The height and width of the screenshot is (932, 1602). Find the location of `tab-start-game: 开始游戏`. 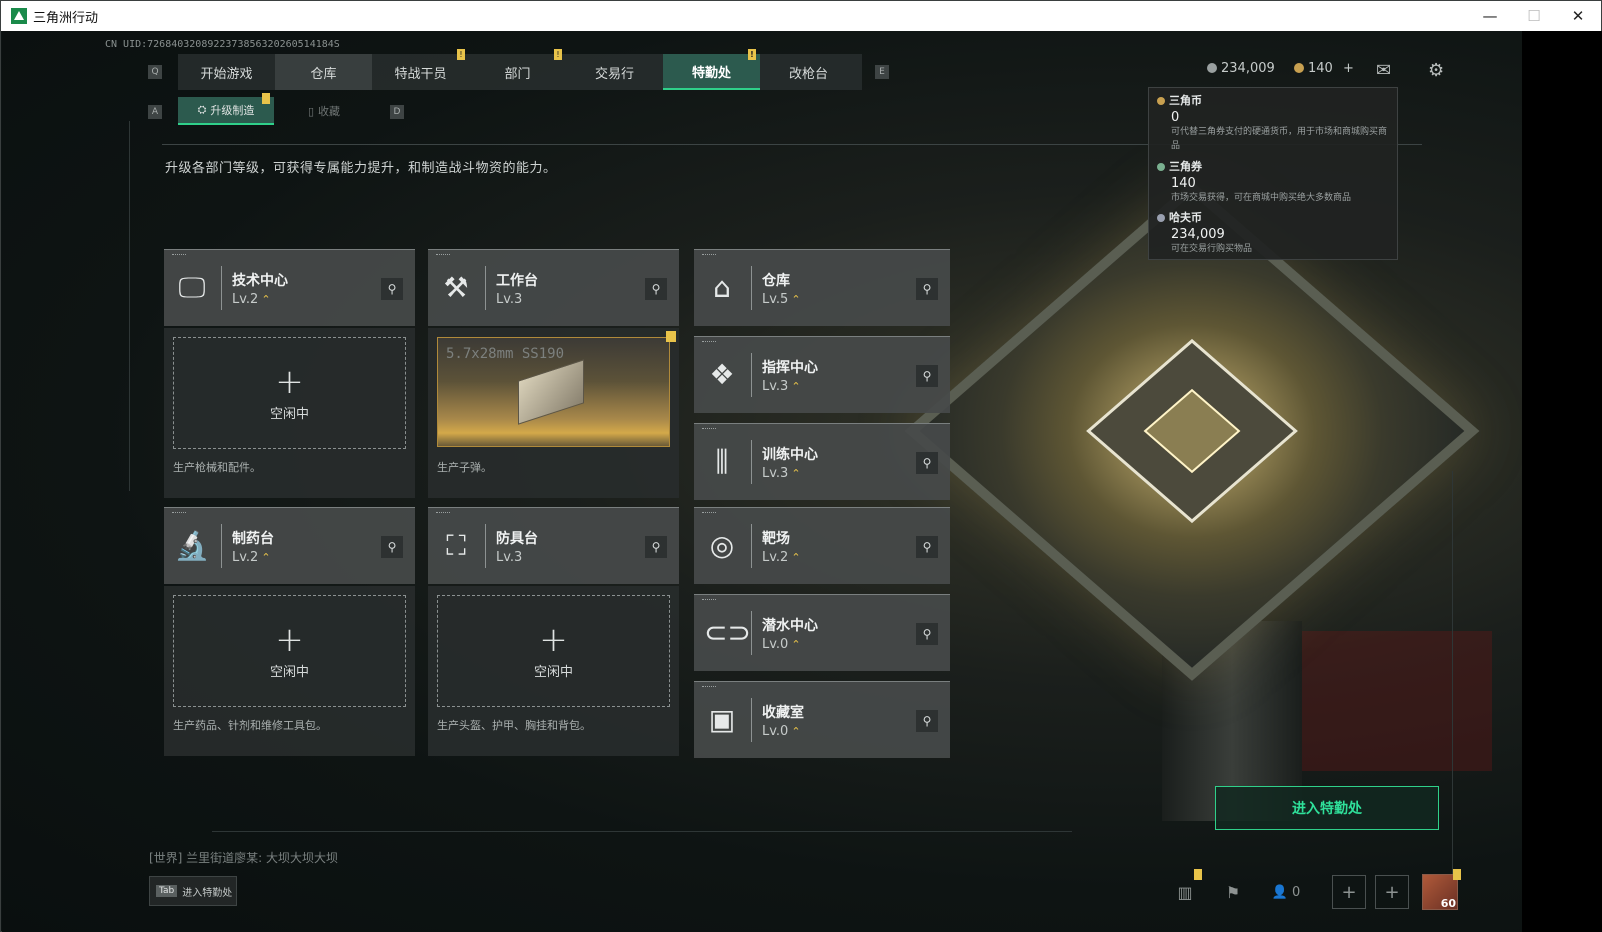

tab-start-game: 开始游戏 is located at coordinates (226, 72).